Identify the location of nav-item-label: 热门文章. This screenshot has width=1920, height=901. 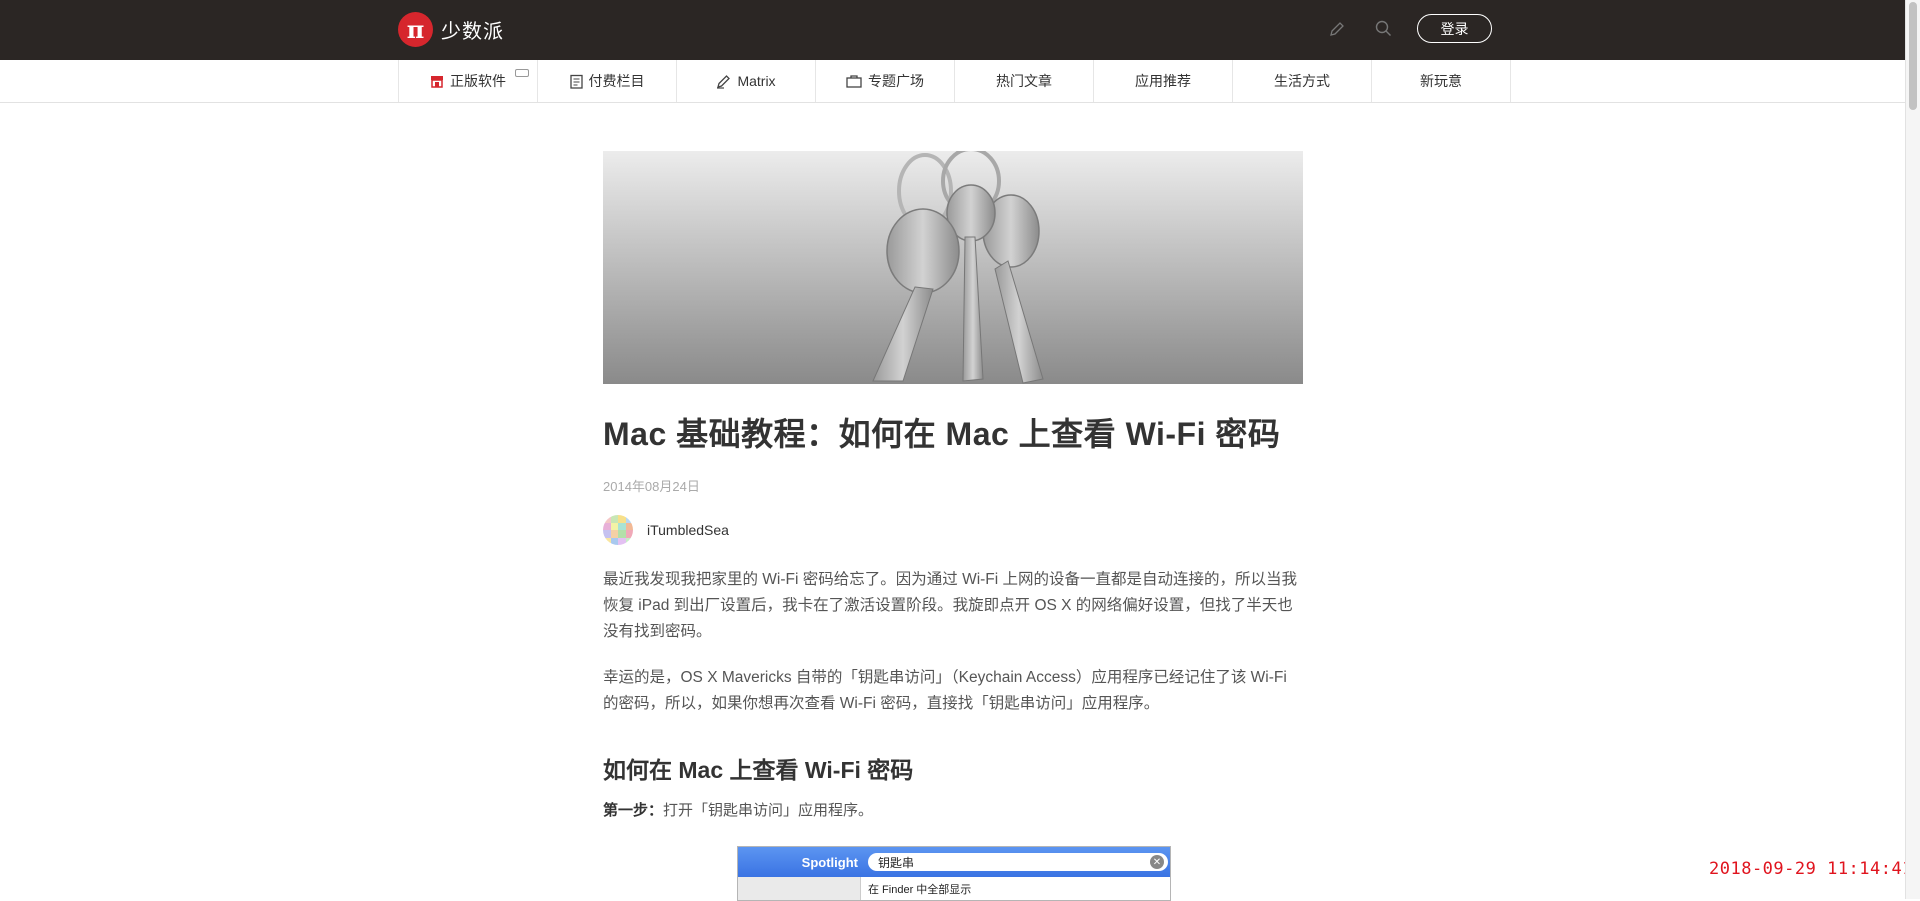
(1024, 81).